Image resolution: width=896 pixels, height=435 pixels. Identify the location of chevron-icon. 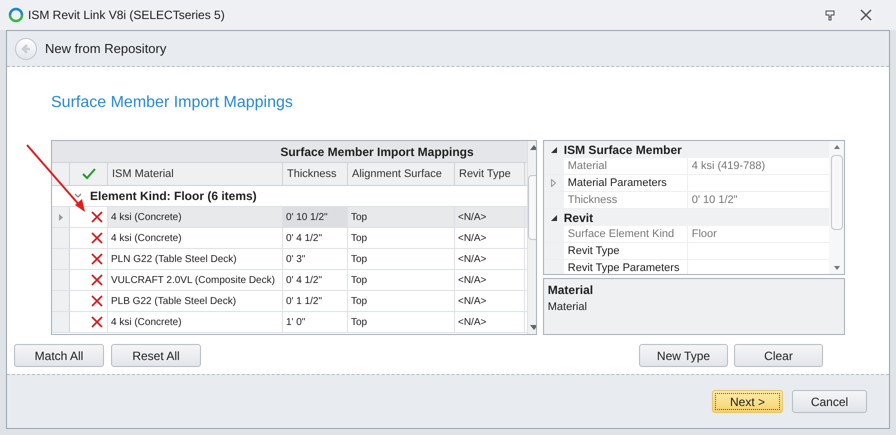
(78, 196).